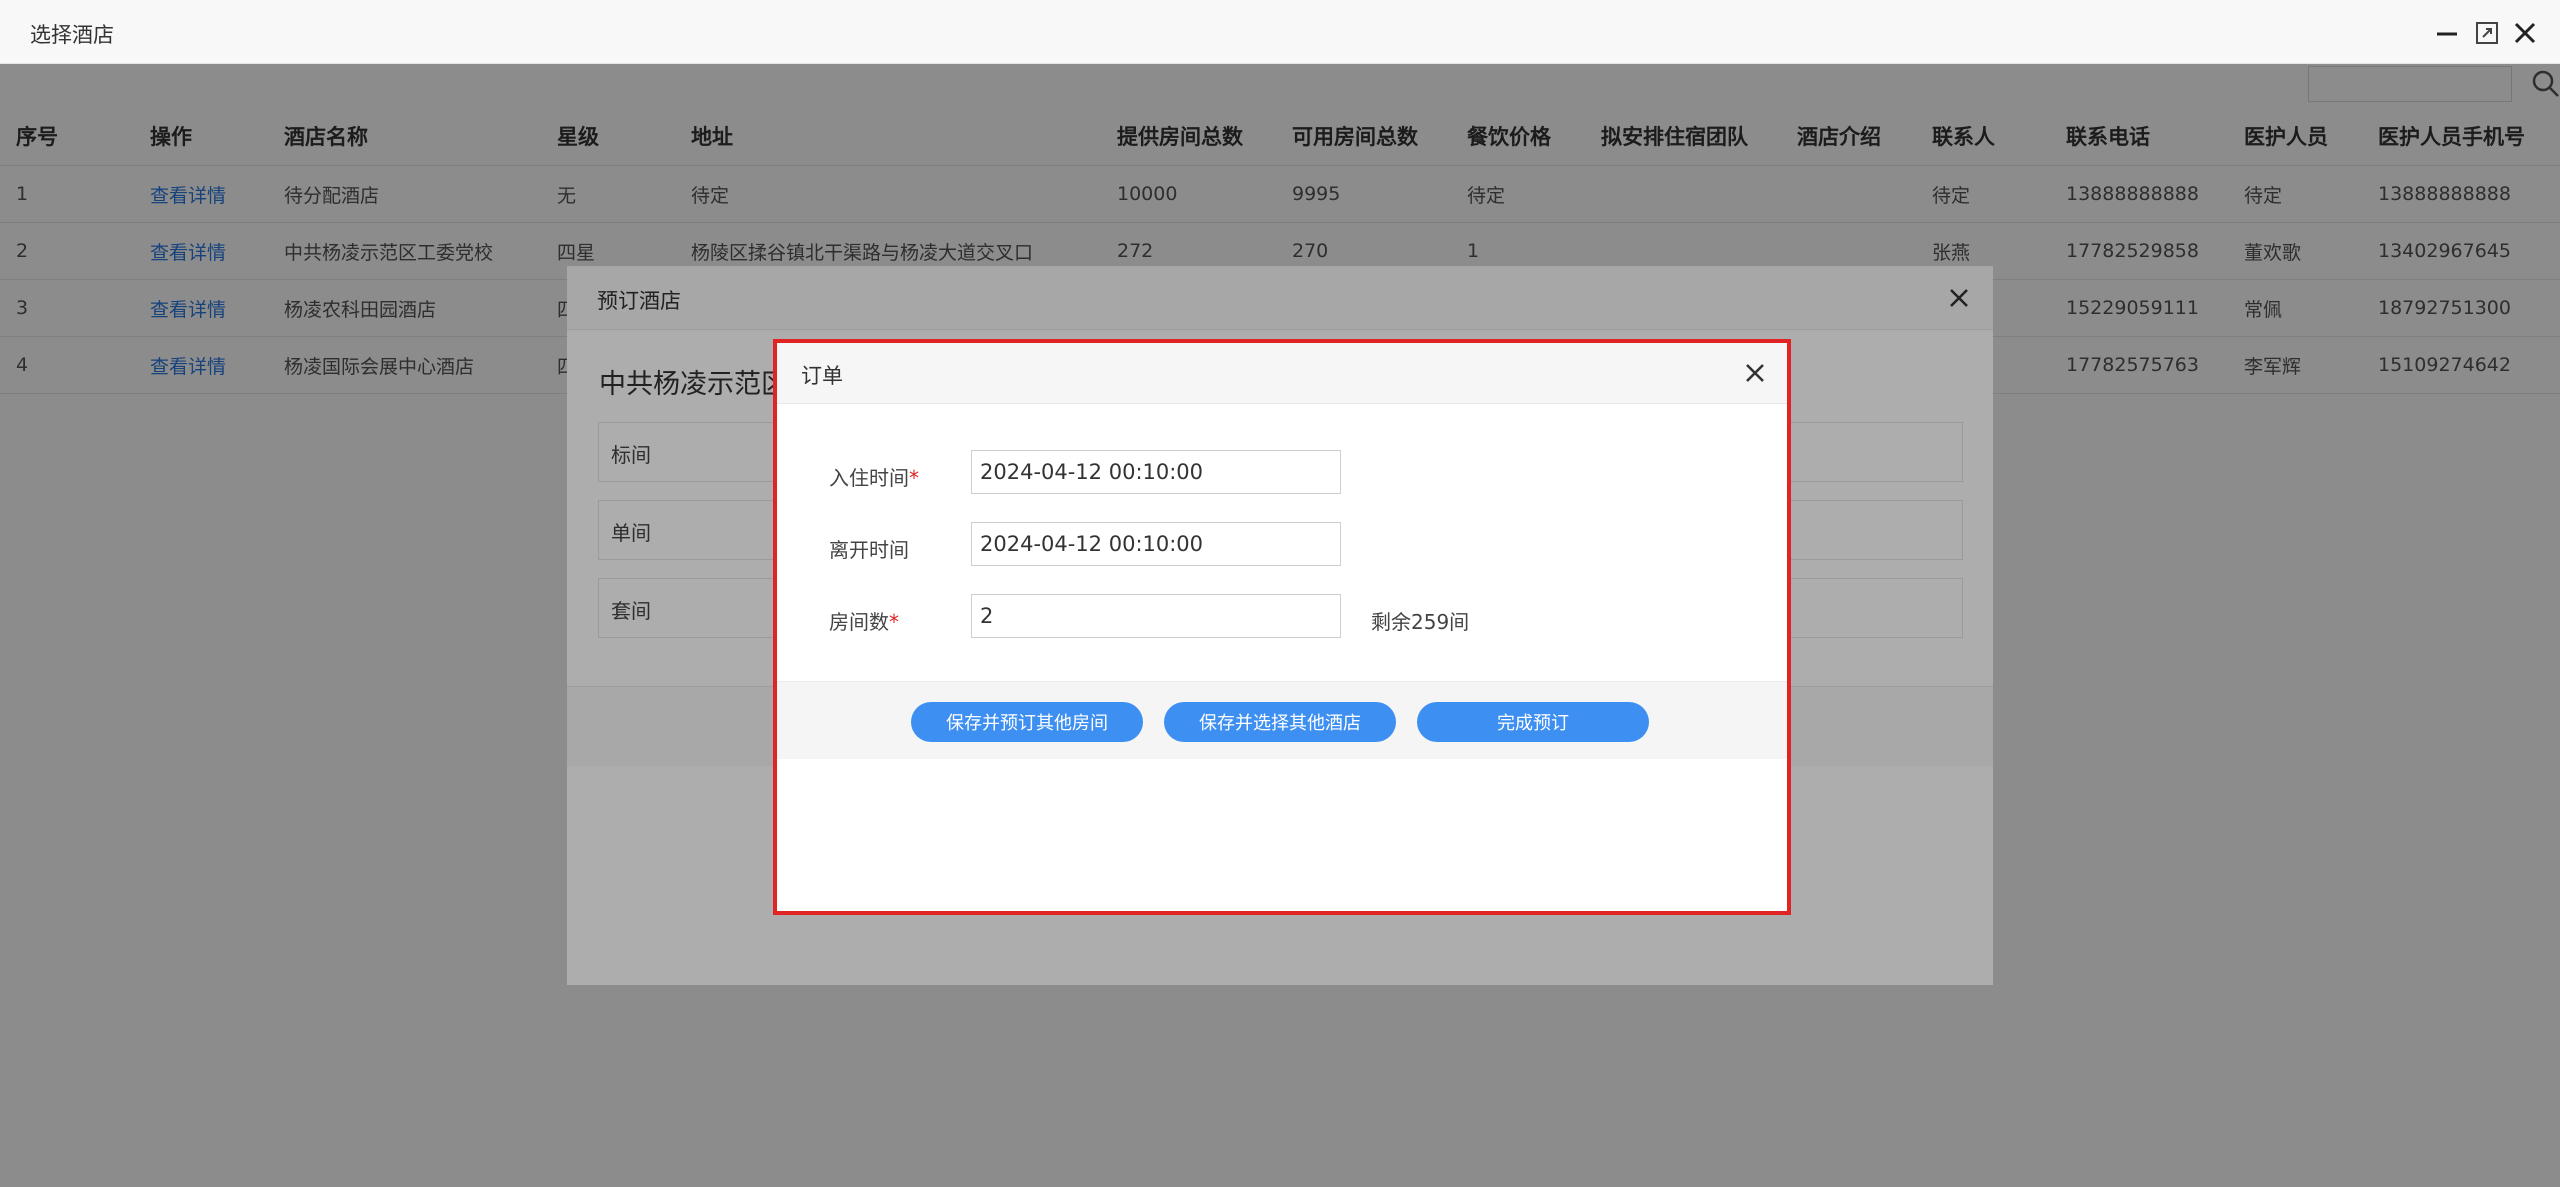 This screenshot has width=2560, height=1187. Describe the element at coordinates (1156, 472) in the screenshot. I see `checkin-input` at that location.